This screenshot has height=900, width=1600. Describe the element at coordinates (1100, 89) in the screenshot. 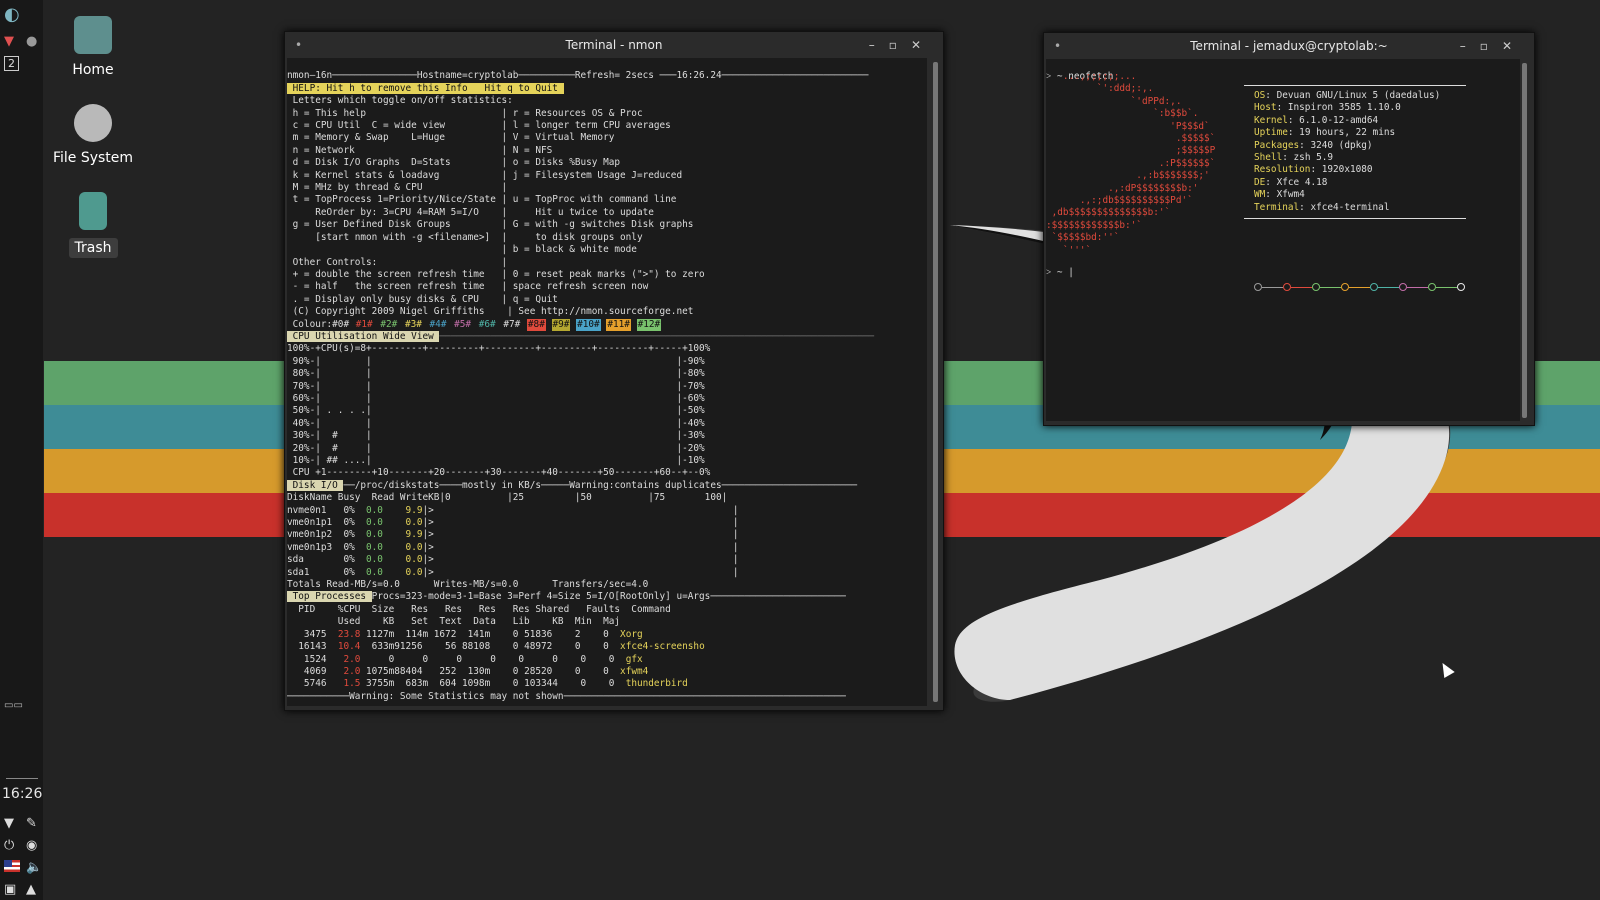

I see `ascii-line: `':ddd;:,.` at that location.